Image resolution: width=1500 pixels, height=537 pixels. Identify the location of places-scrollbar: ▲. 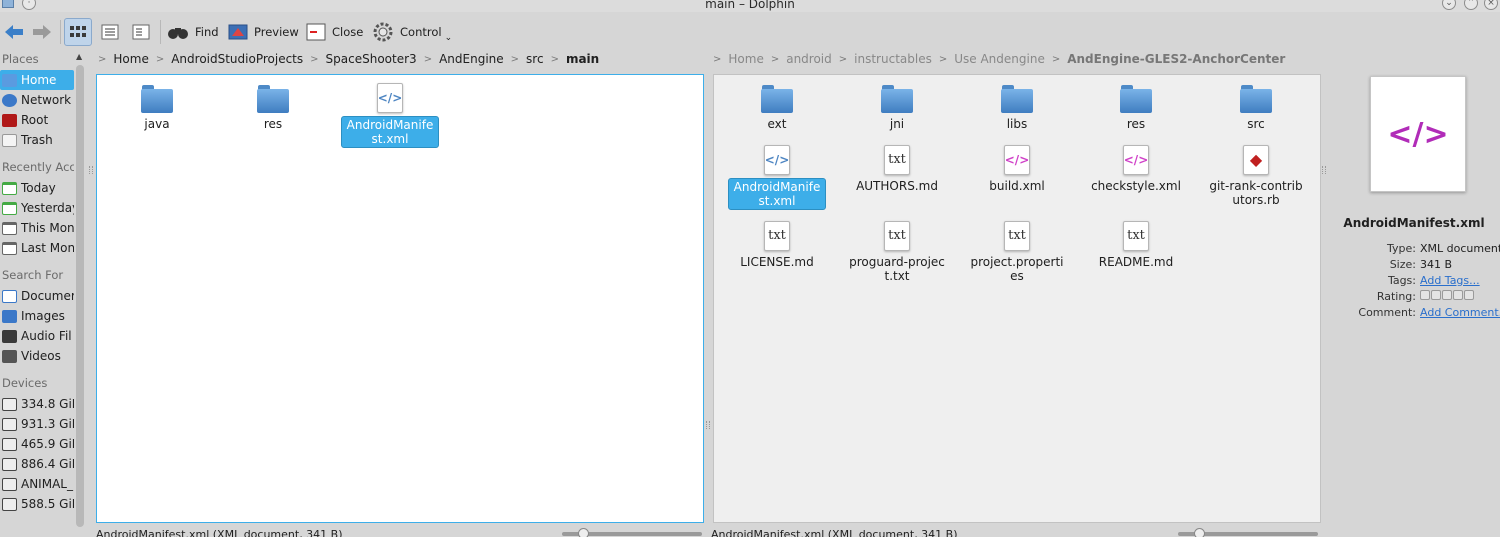
(80, 294).